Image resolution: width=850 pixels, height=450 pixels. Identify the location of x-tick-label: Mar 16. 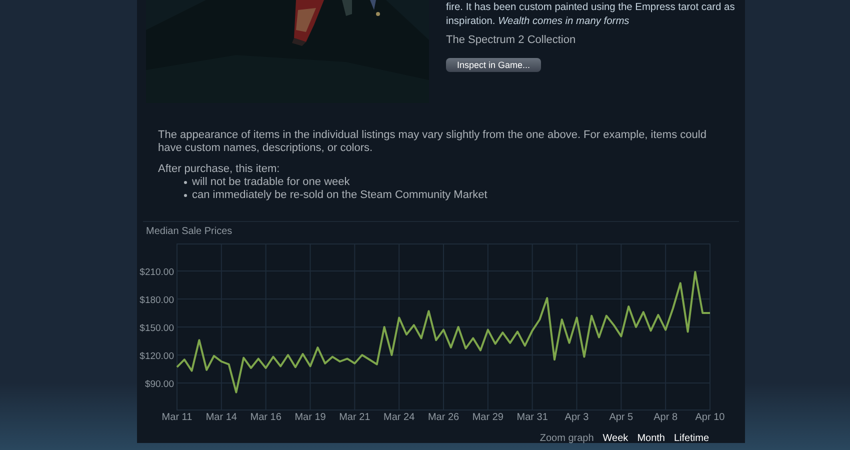
(266, 417).